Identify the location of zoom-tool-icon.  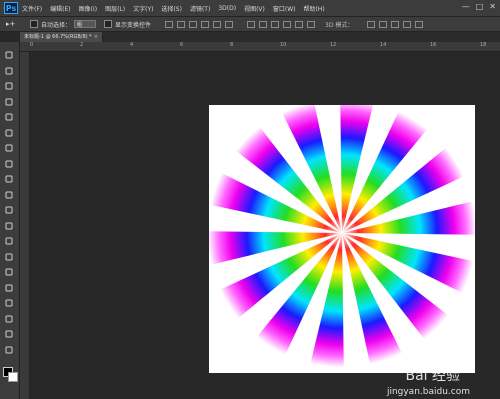
(9, 350).